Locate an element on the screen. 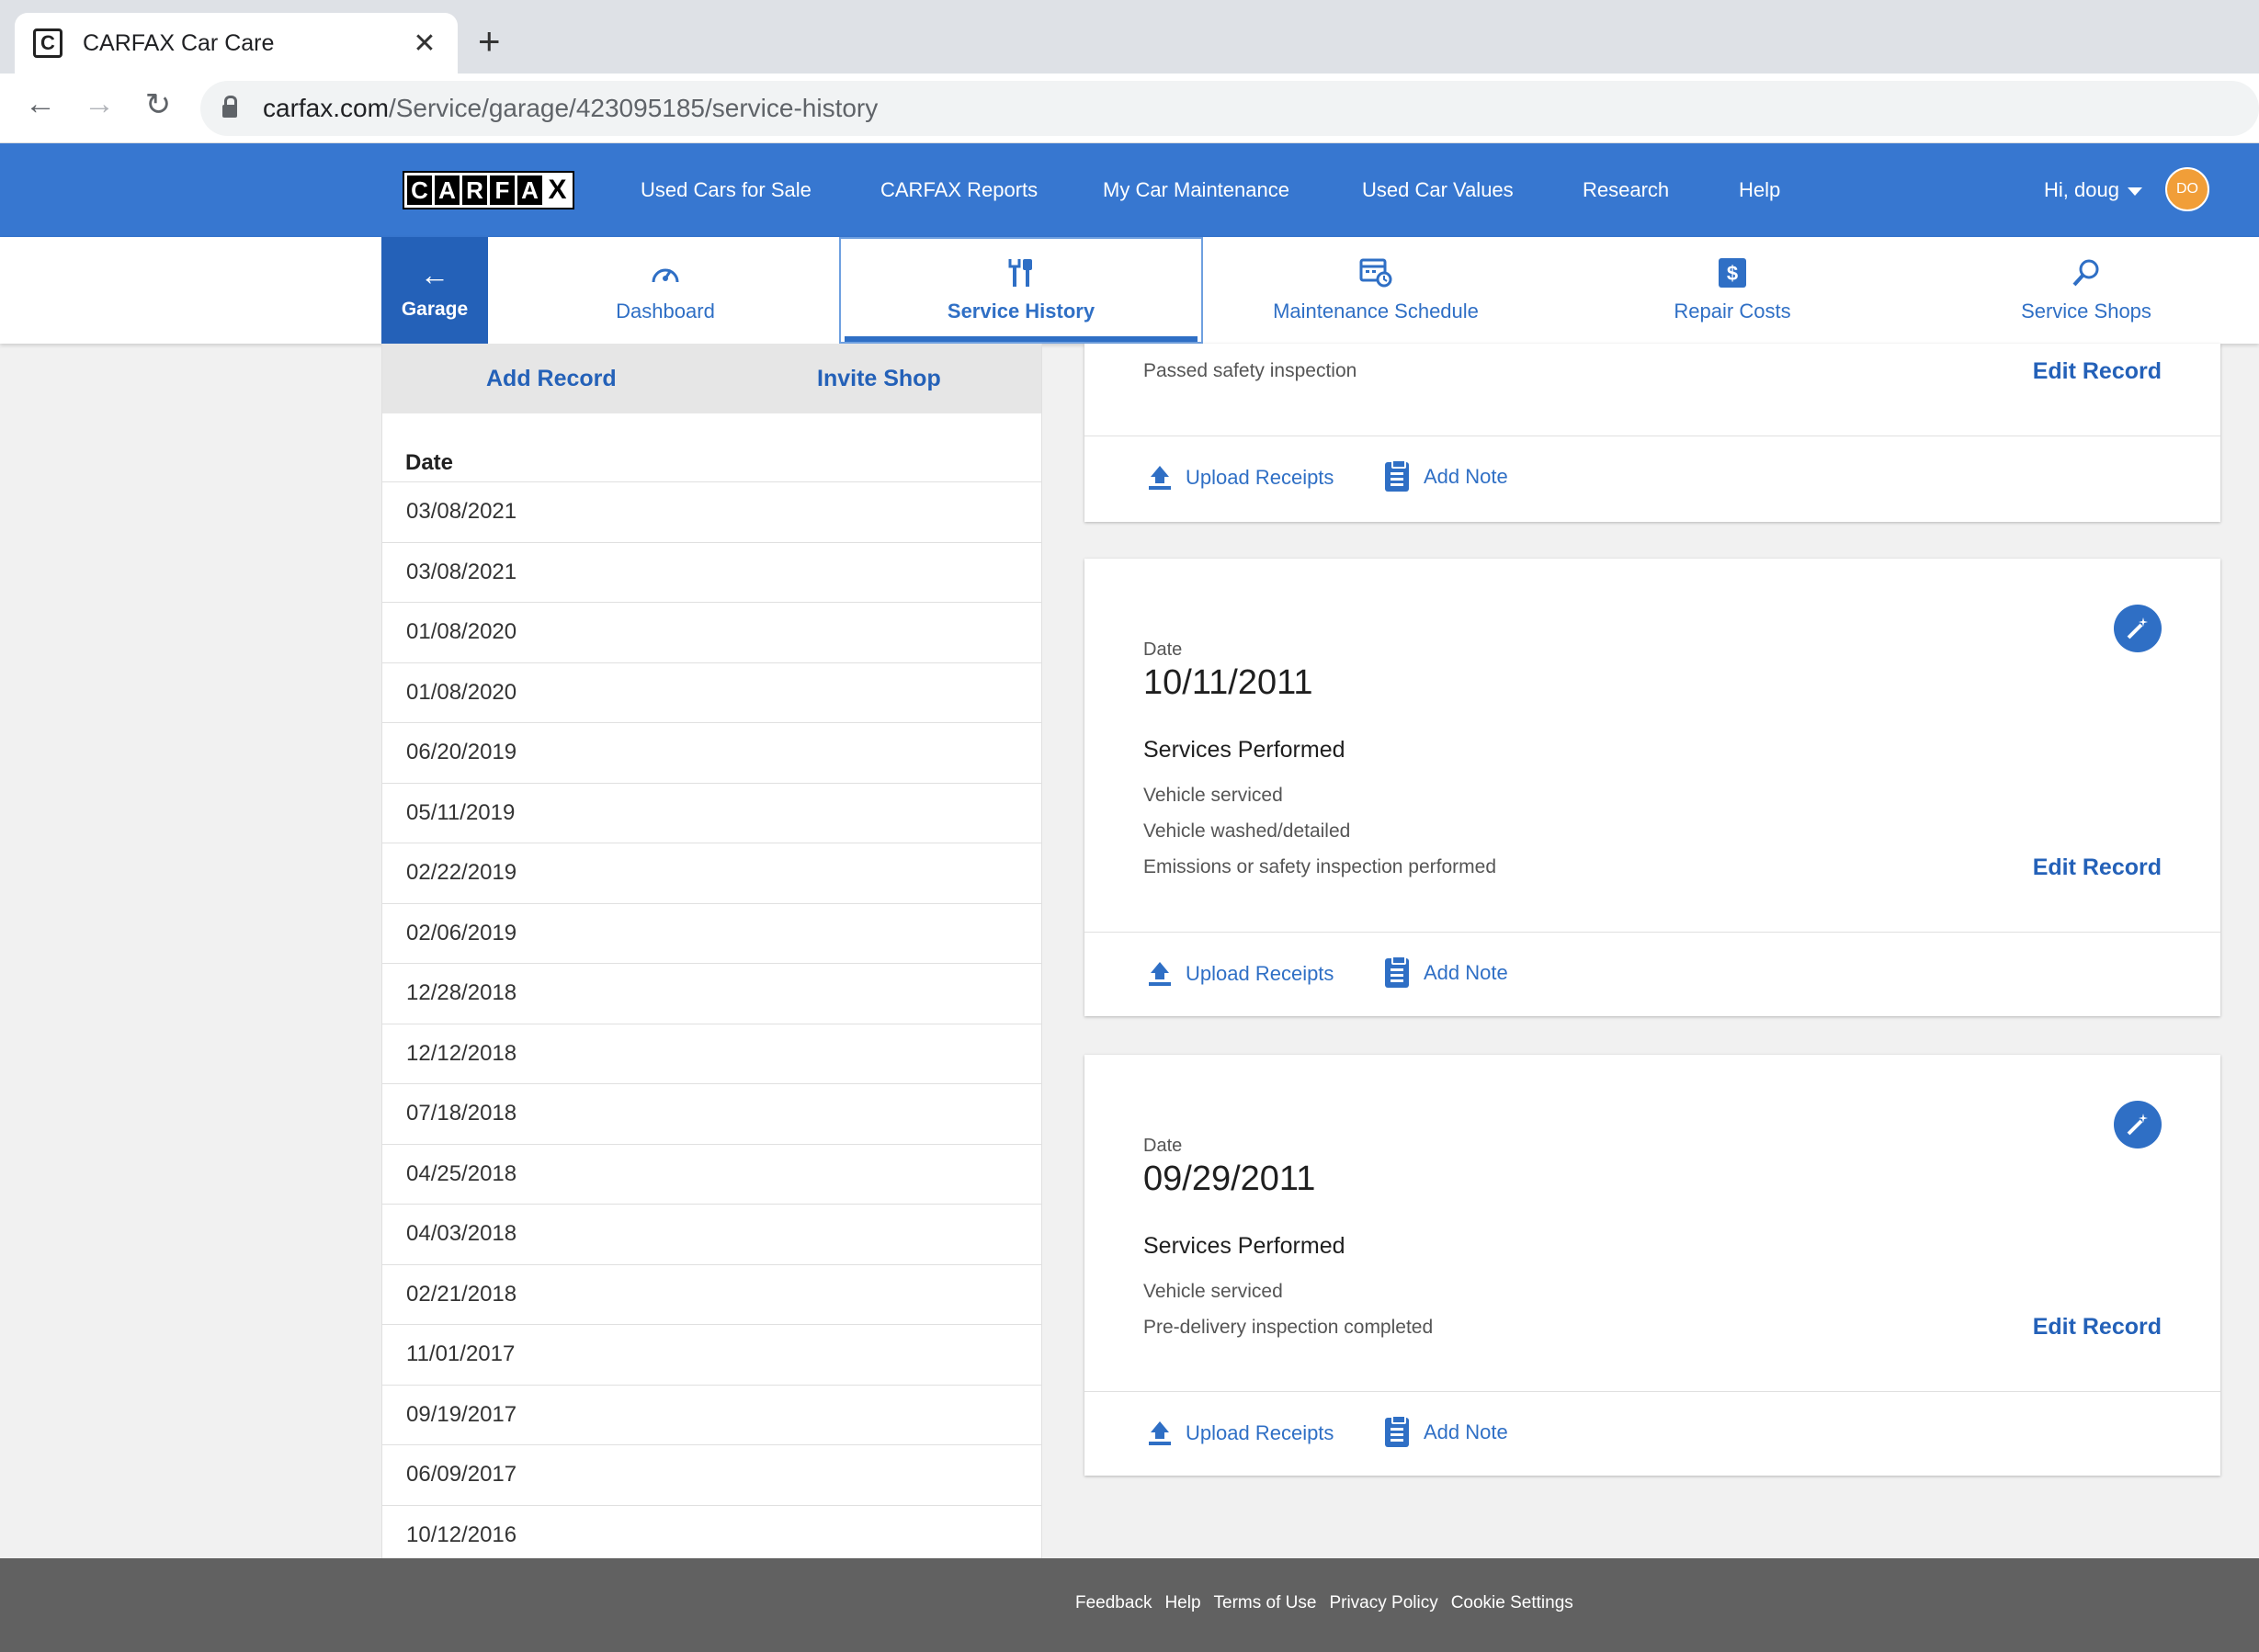 Image resolution: width=2259 pixels, height=1652 pixels. forward-arrow-icon: → is located at coordinates (99, 104).